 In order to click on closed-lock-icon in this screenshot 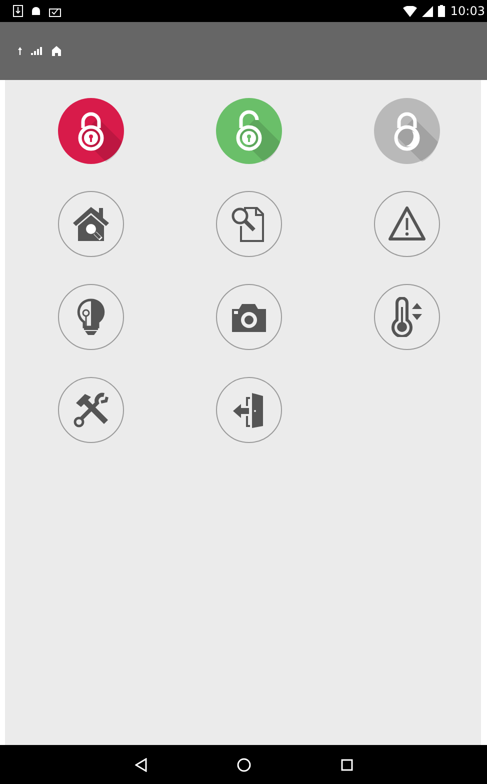, I will do `click(91, 131)`.